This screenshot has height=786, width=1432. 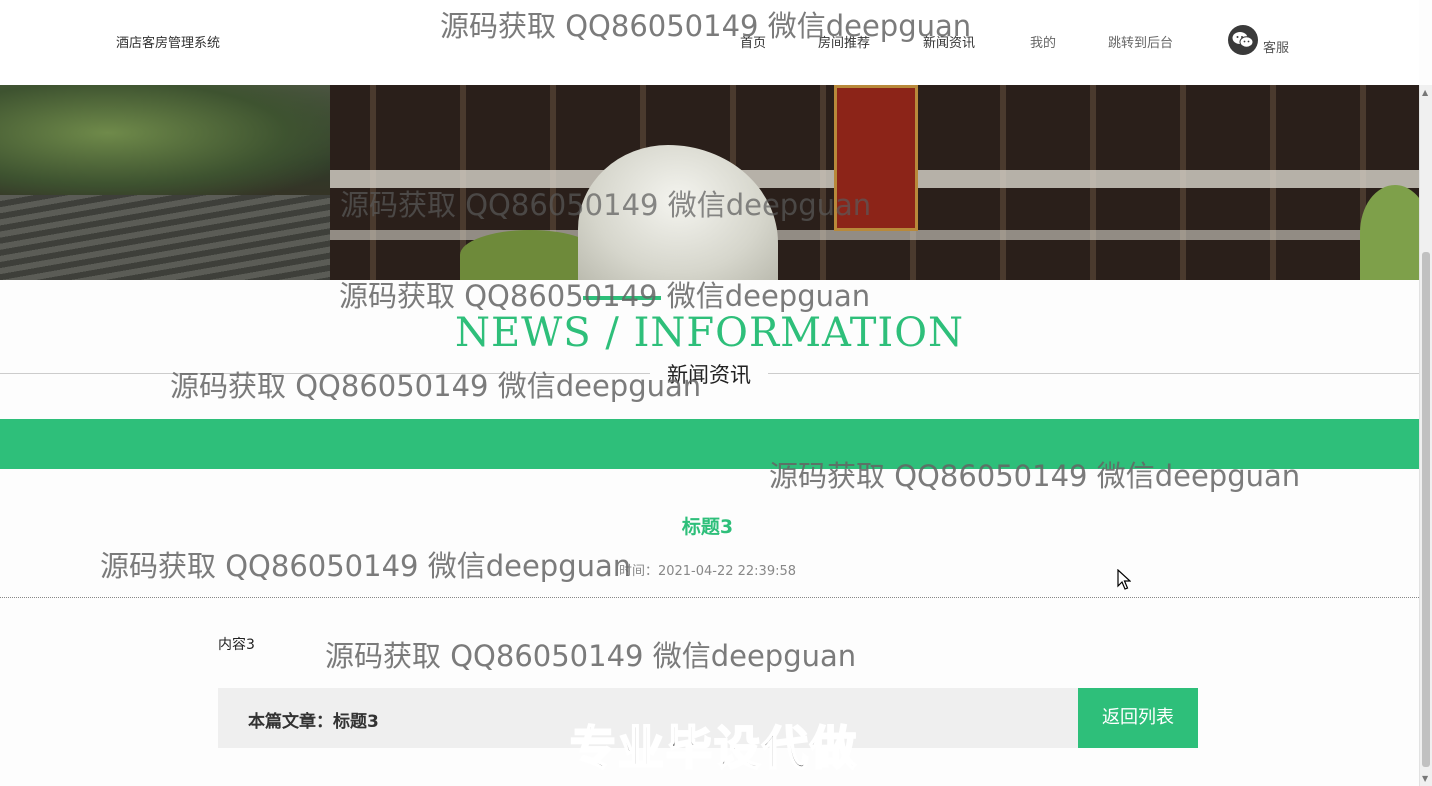 I want to click on article-time: 时间：2021-04-22 22:39:58, so click(x=707, y=571).